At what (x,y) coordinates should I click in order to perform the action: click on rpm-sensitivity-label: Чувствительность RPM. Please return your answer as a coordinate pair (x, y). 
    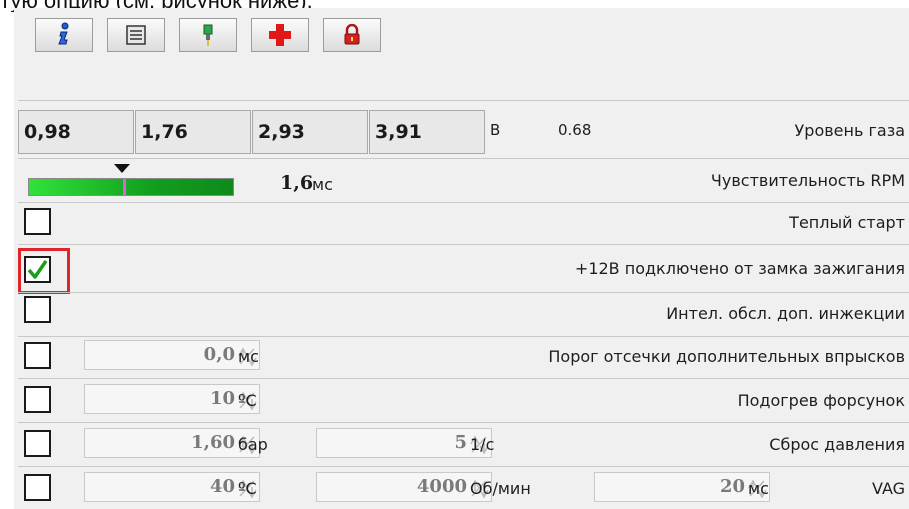
    Looking at the image, I should click on (807, 180).